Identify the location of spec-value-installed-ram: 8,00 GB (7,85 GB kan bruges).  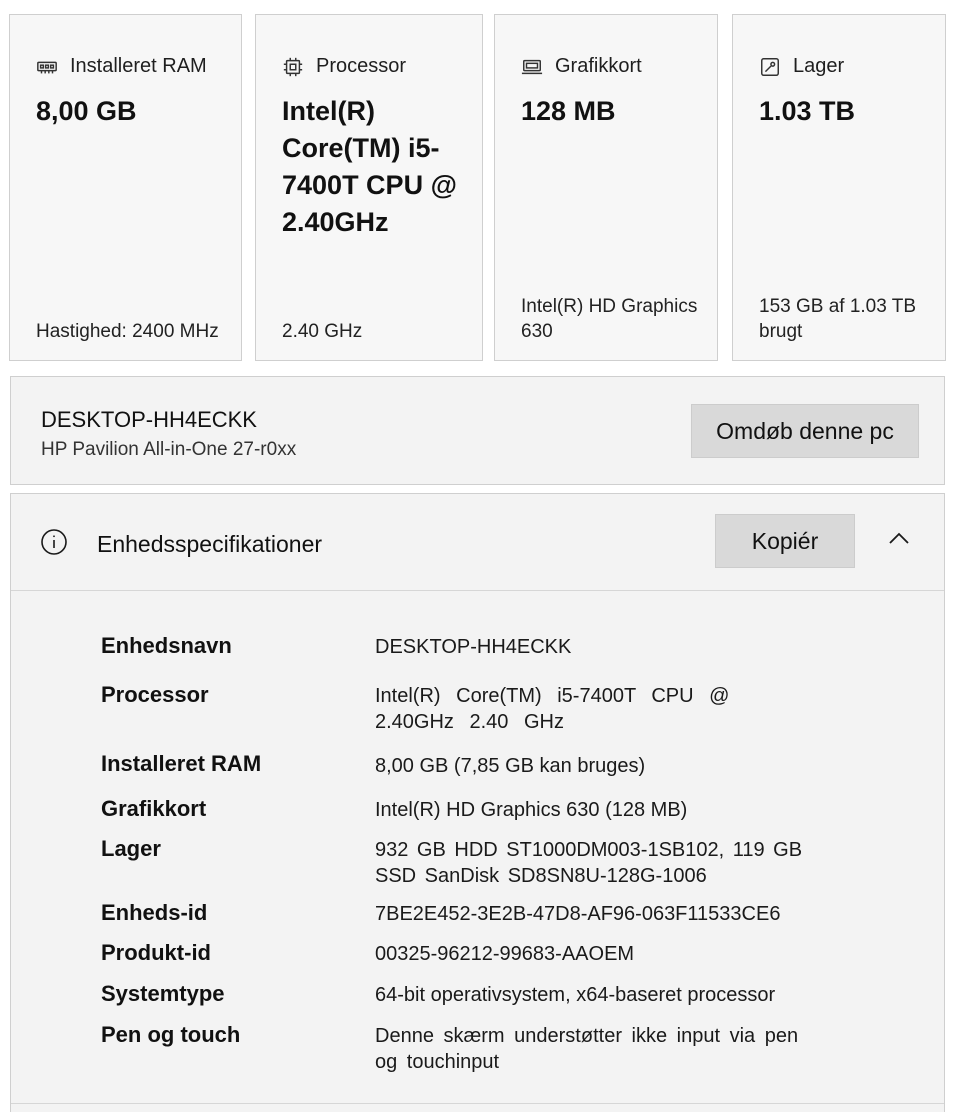
(510, 766).